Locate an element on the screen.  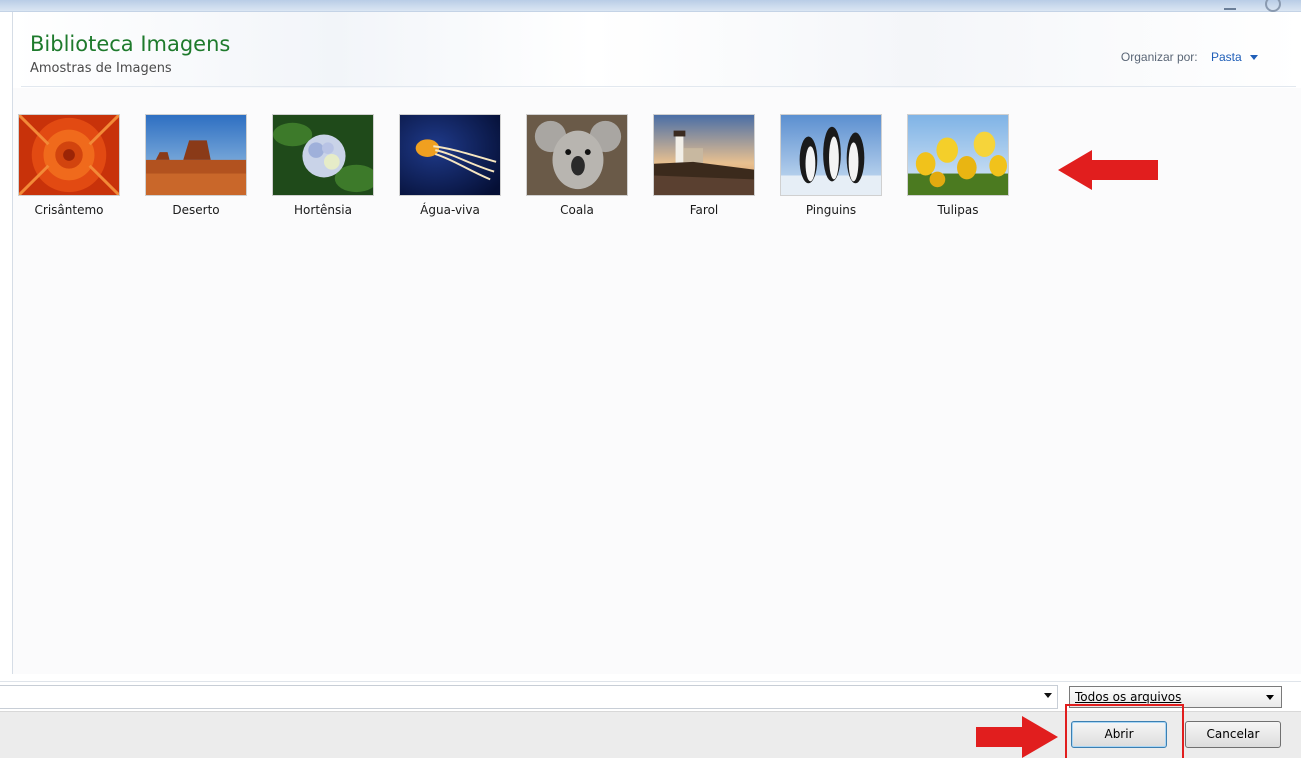
library-subtitle: Amostras de Imagens is located at coordinates (101, 68).